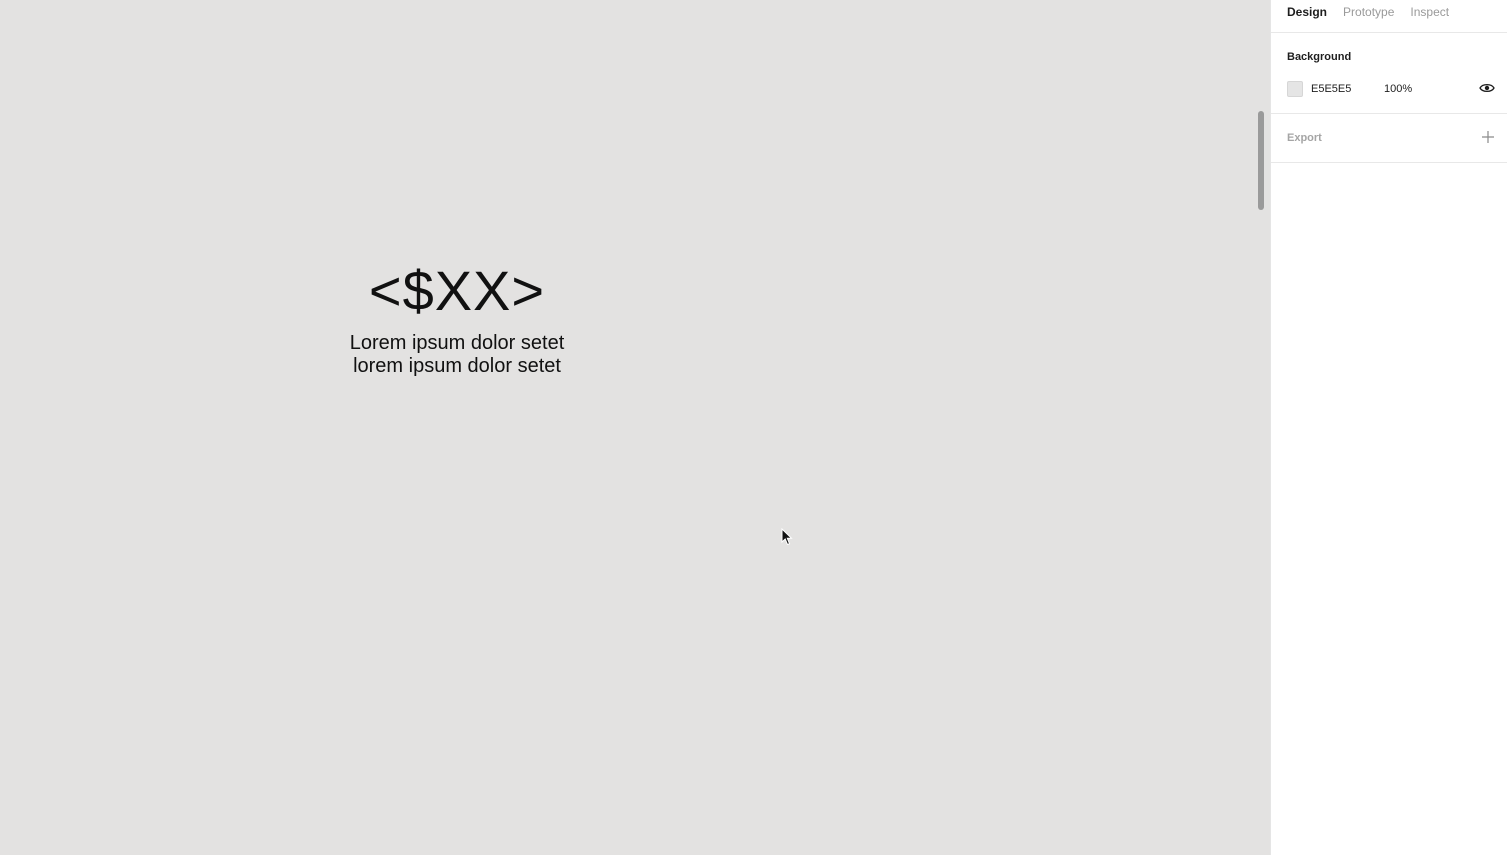 The height and width of the screenshot is (855, 1507). Describe the element at coordinates (457, 366) in the screenshot. I see `description-line-2: lorem ipsum dolor setet` at that location.